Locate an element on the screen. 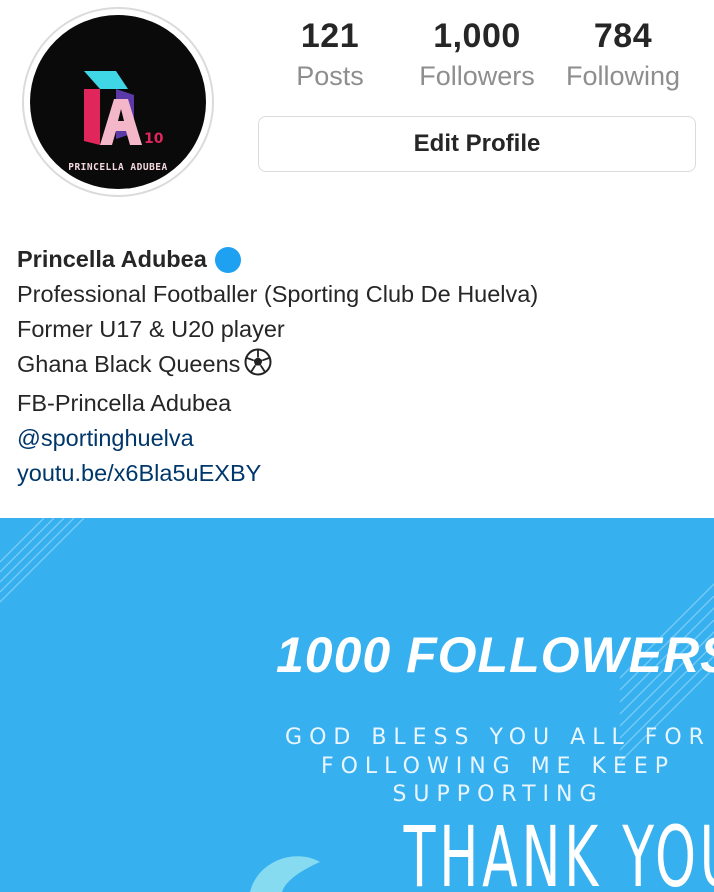  post-thank-you: THANK YOU is located at coordinates (558, 850).